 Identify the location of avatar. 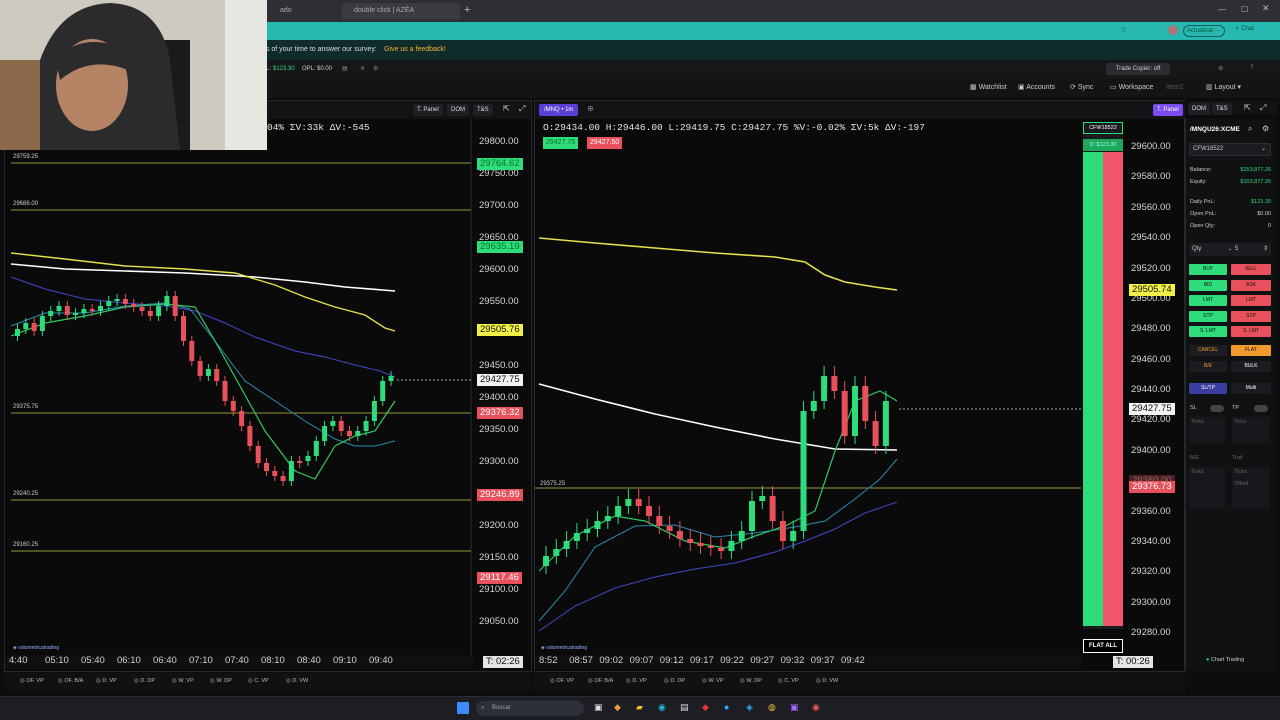
(1173, 30).